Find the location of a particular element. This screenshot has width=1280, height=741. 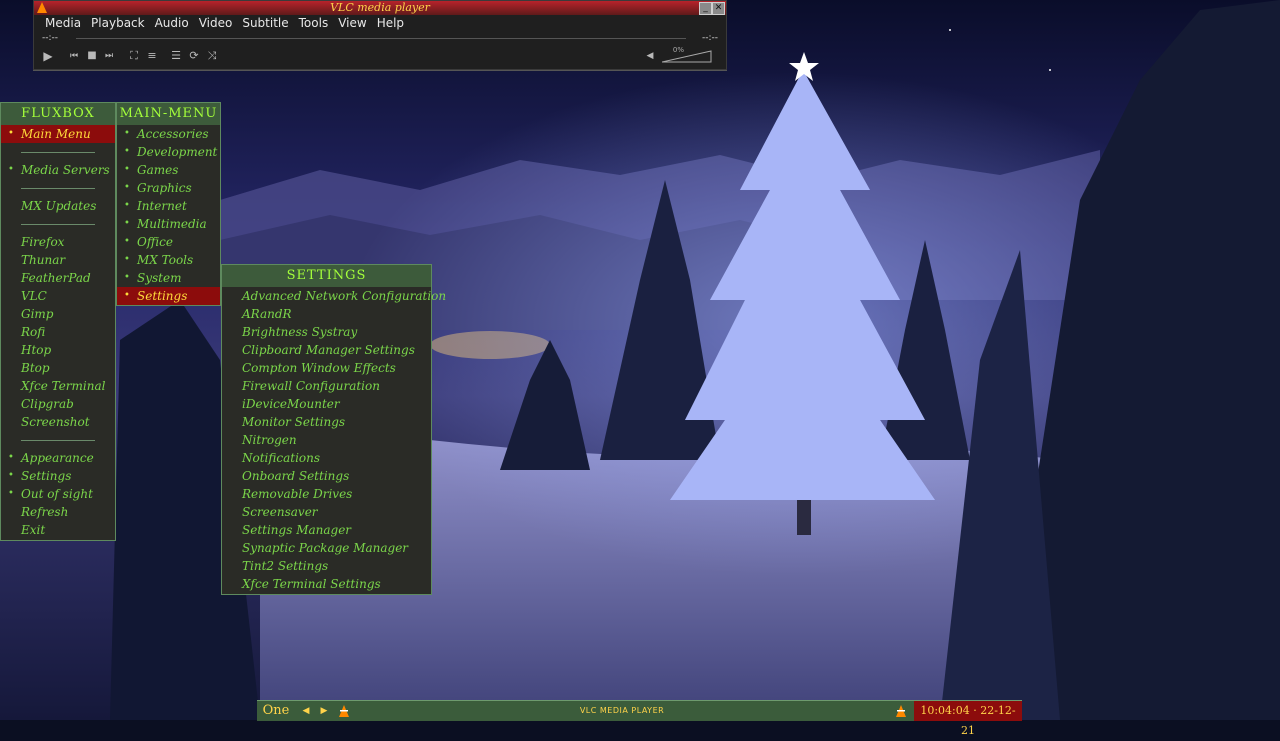

menu-item-idevicemounter: iDeviceMounter is located at coordinates (326, 404).